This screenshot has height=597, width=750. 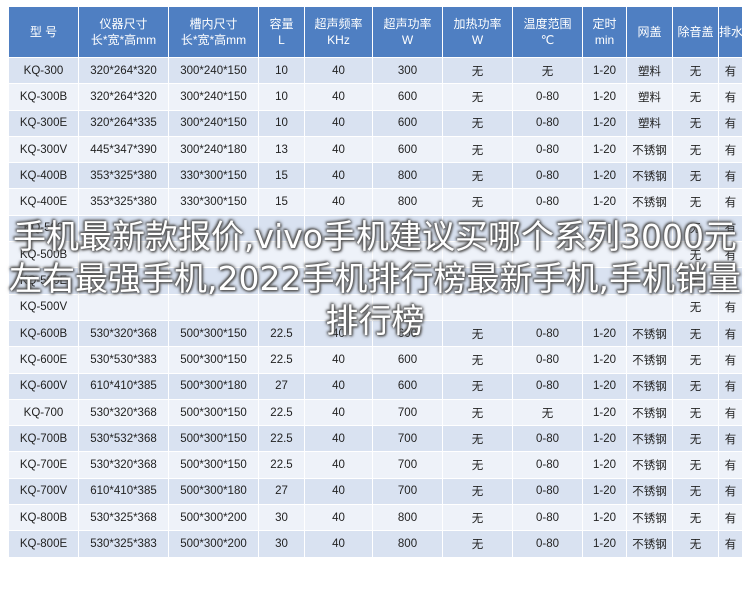 What do you see at coordinates (477, 40) in the screenshot?
I see `column-header-unit: W` at bounding box center [477, 40].